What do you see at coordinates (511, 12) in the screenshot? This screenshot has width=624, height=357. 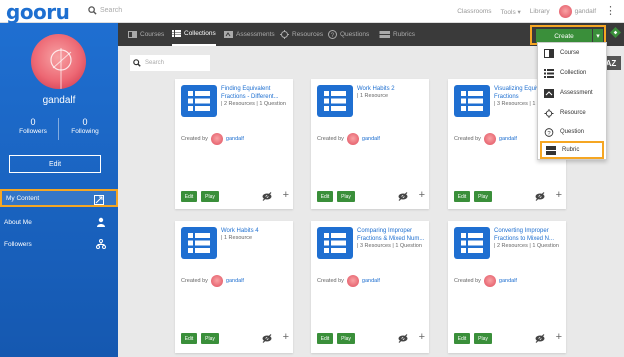 I see `nav-tools: Tools ▾` at bounding box center [511, 12].